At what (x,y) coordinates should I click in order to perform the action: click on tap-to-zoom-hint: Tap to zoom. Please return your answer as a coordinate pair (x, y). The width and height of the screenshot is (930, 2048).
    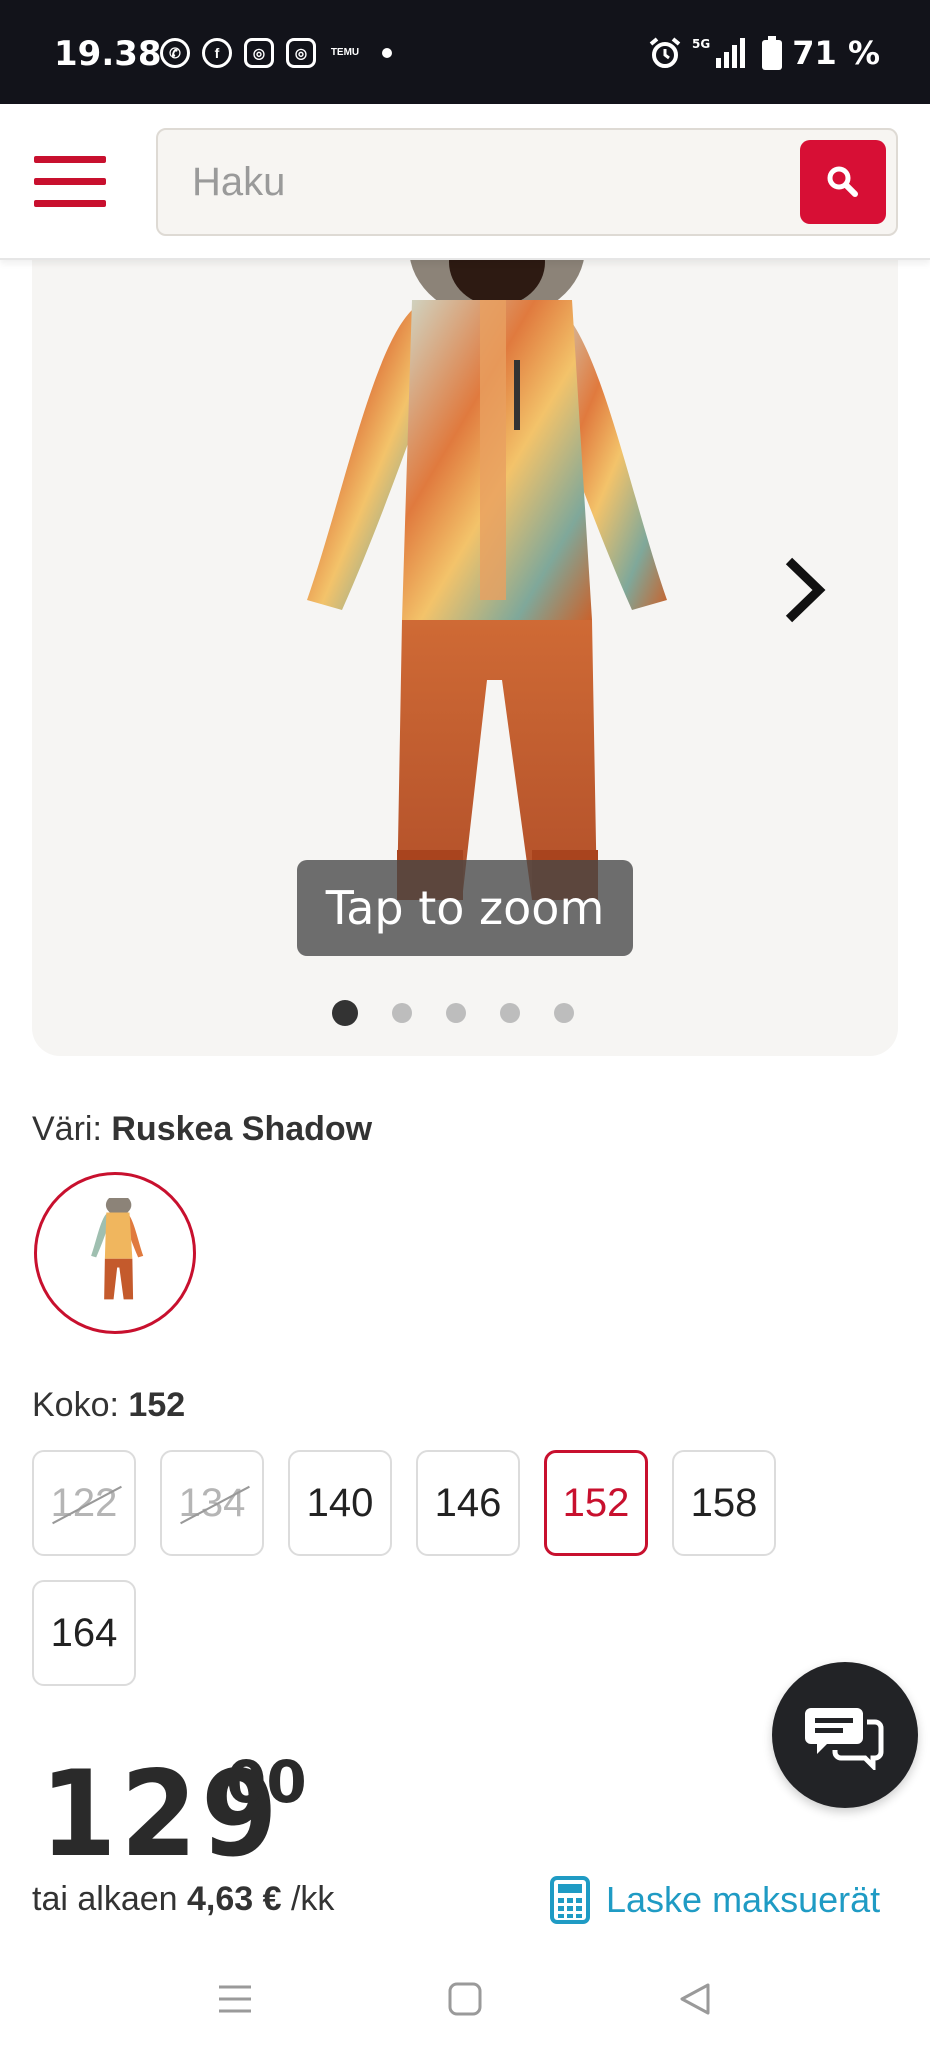
    Looking at the image, I should click on (465, 908).